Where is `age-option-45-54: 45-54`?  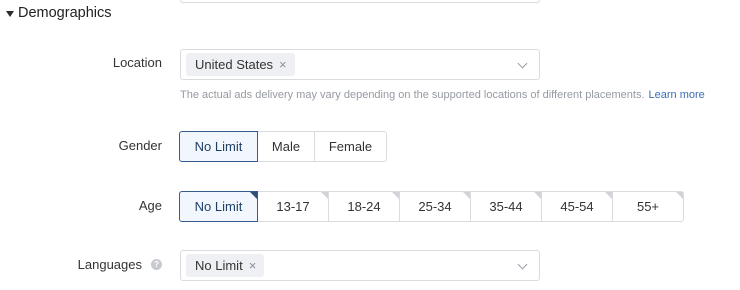 age-option-45-54: 45-54 is located at coordinates (577, 206).